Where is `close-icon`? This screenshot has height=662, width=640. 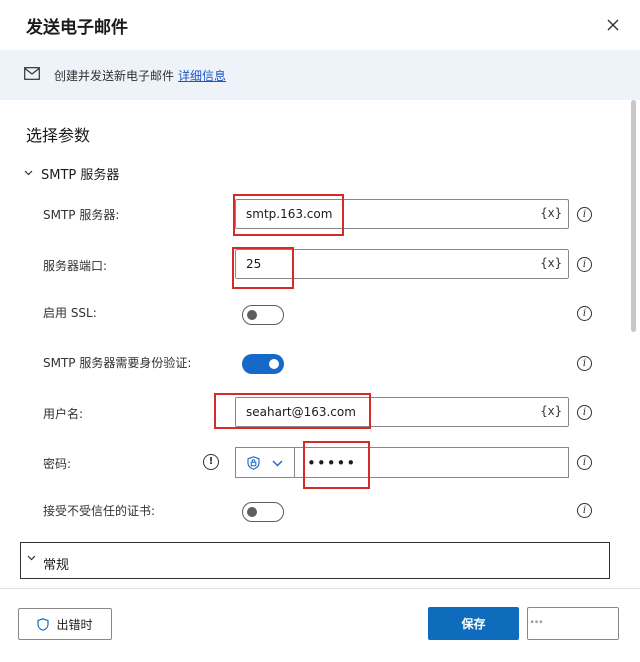
close-icon is located at coordinates (613, 25).